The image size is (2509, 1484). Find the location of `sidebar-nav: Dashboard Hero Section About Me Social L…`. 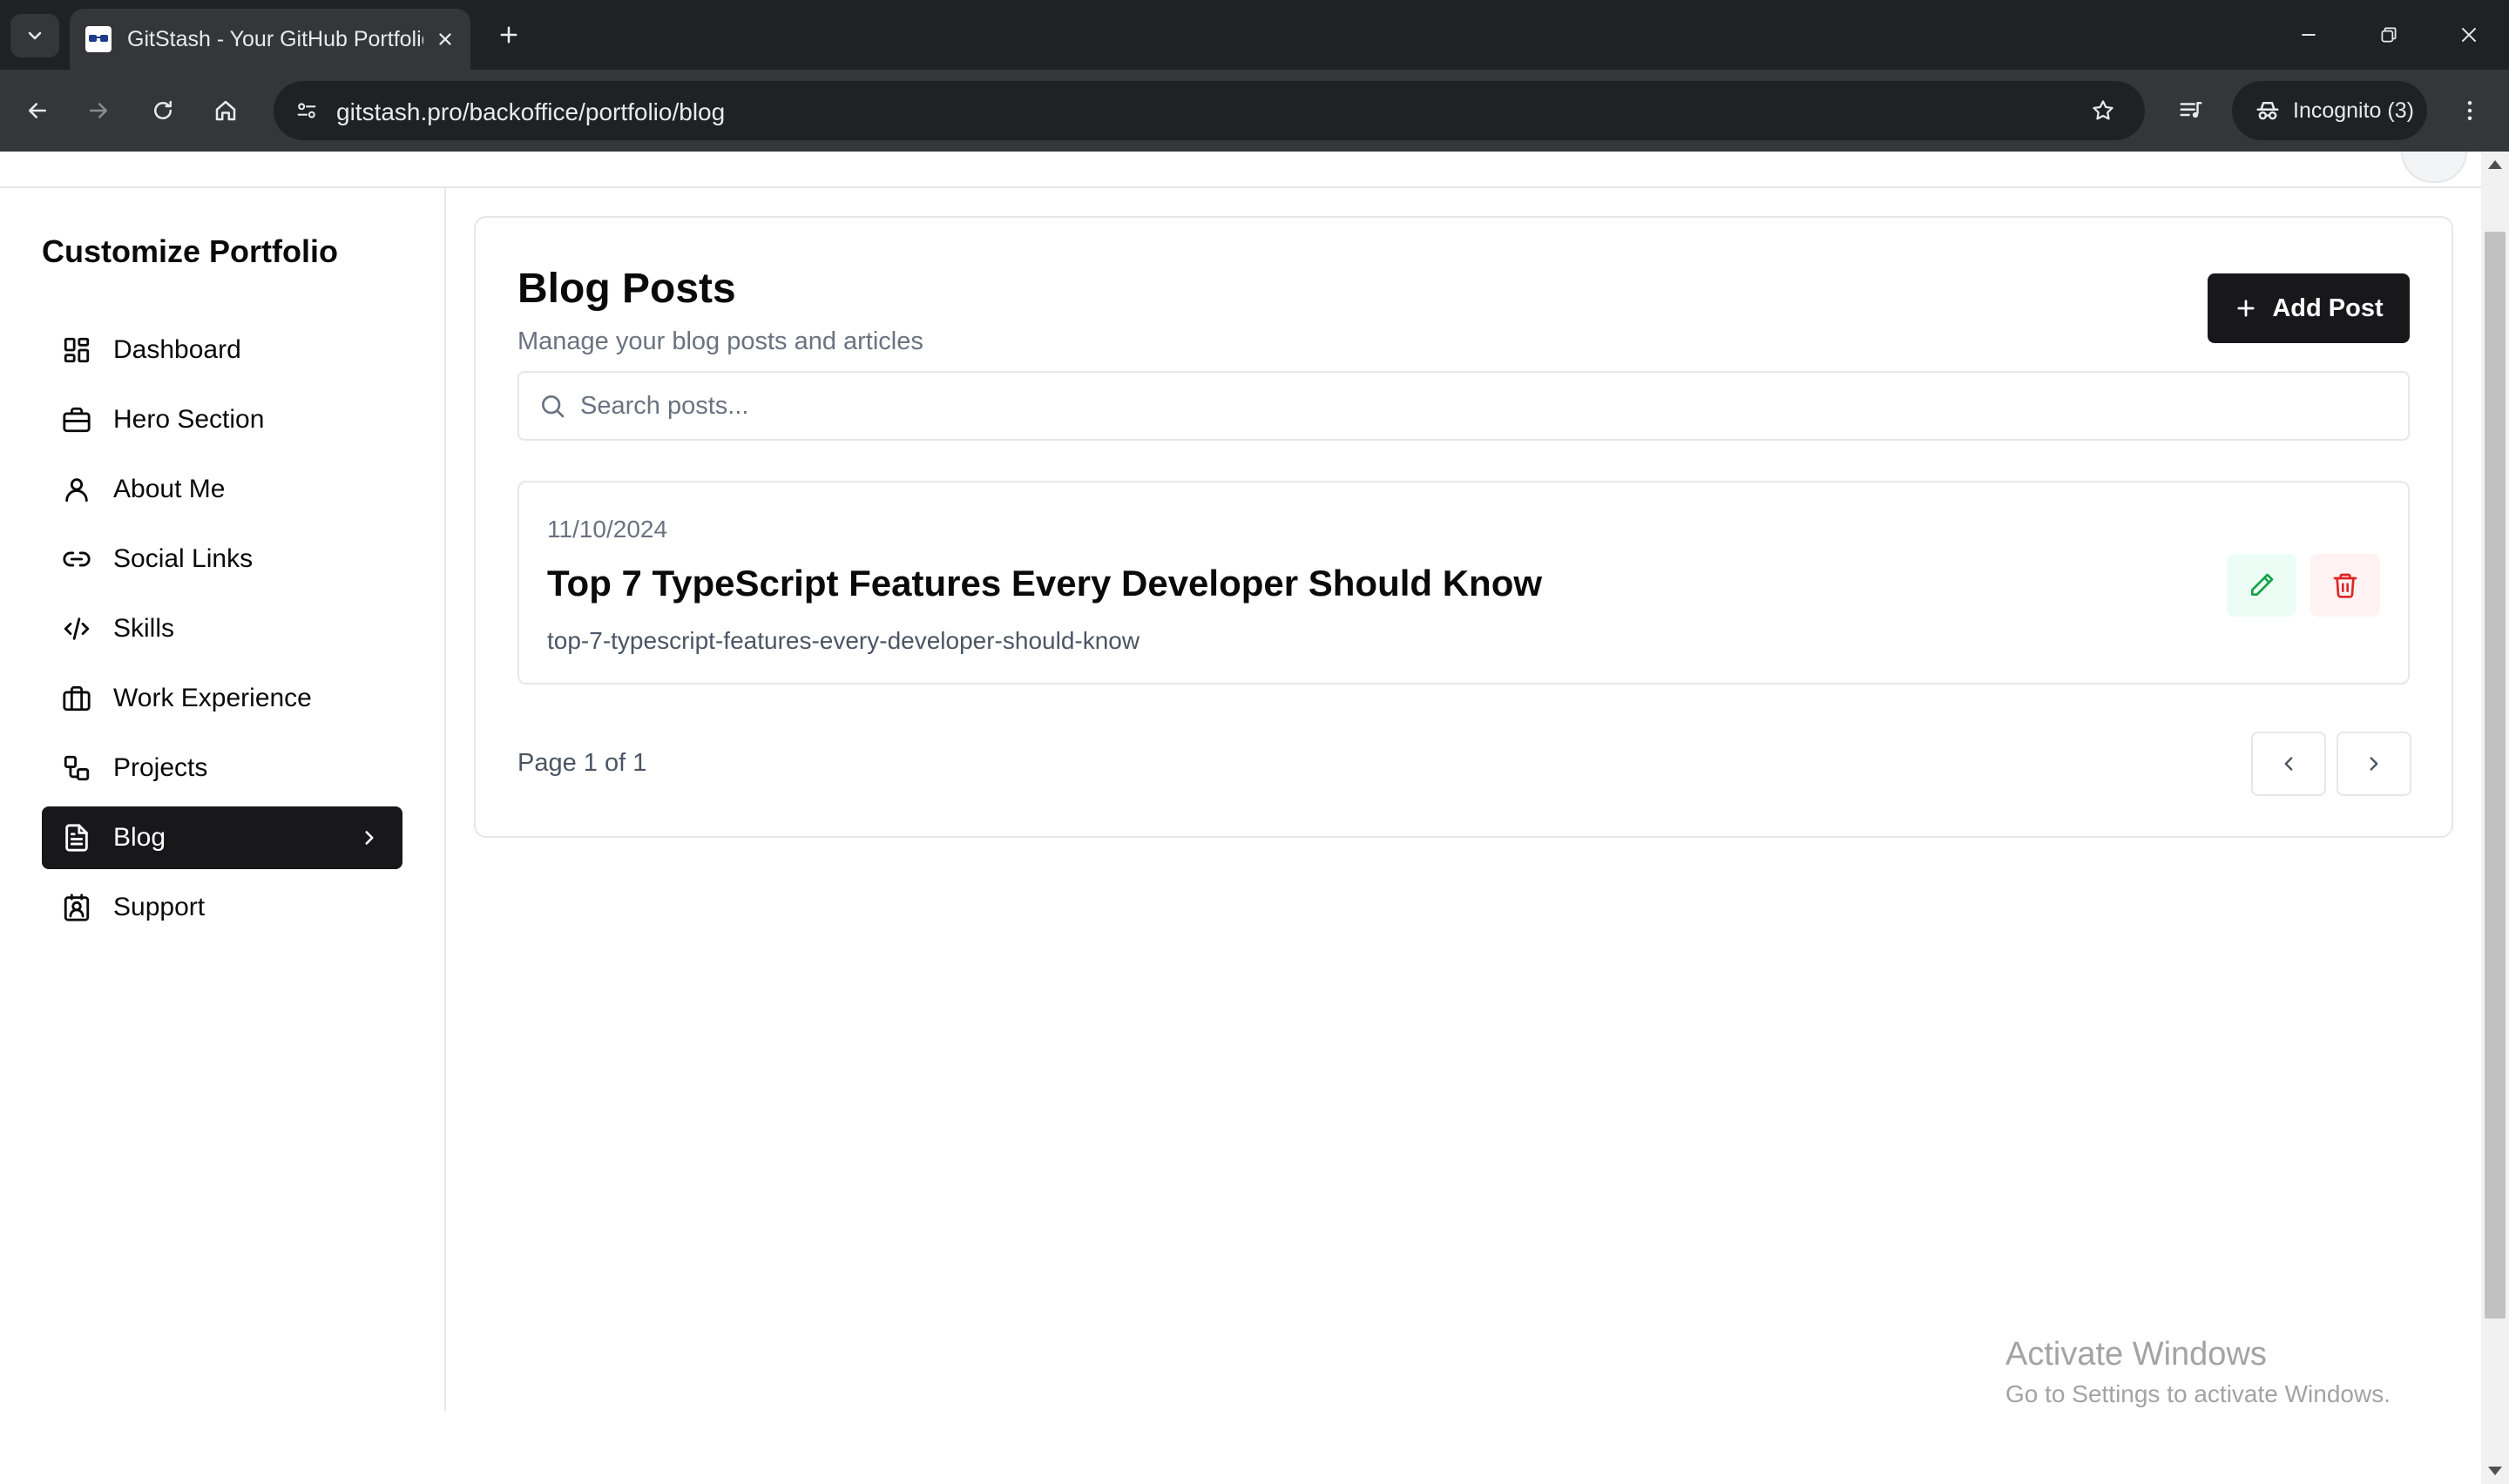

sidebar-nav: Dashboard Hero Section About Me Social L… is located at coordinates (222, 632).